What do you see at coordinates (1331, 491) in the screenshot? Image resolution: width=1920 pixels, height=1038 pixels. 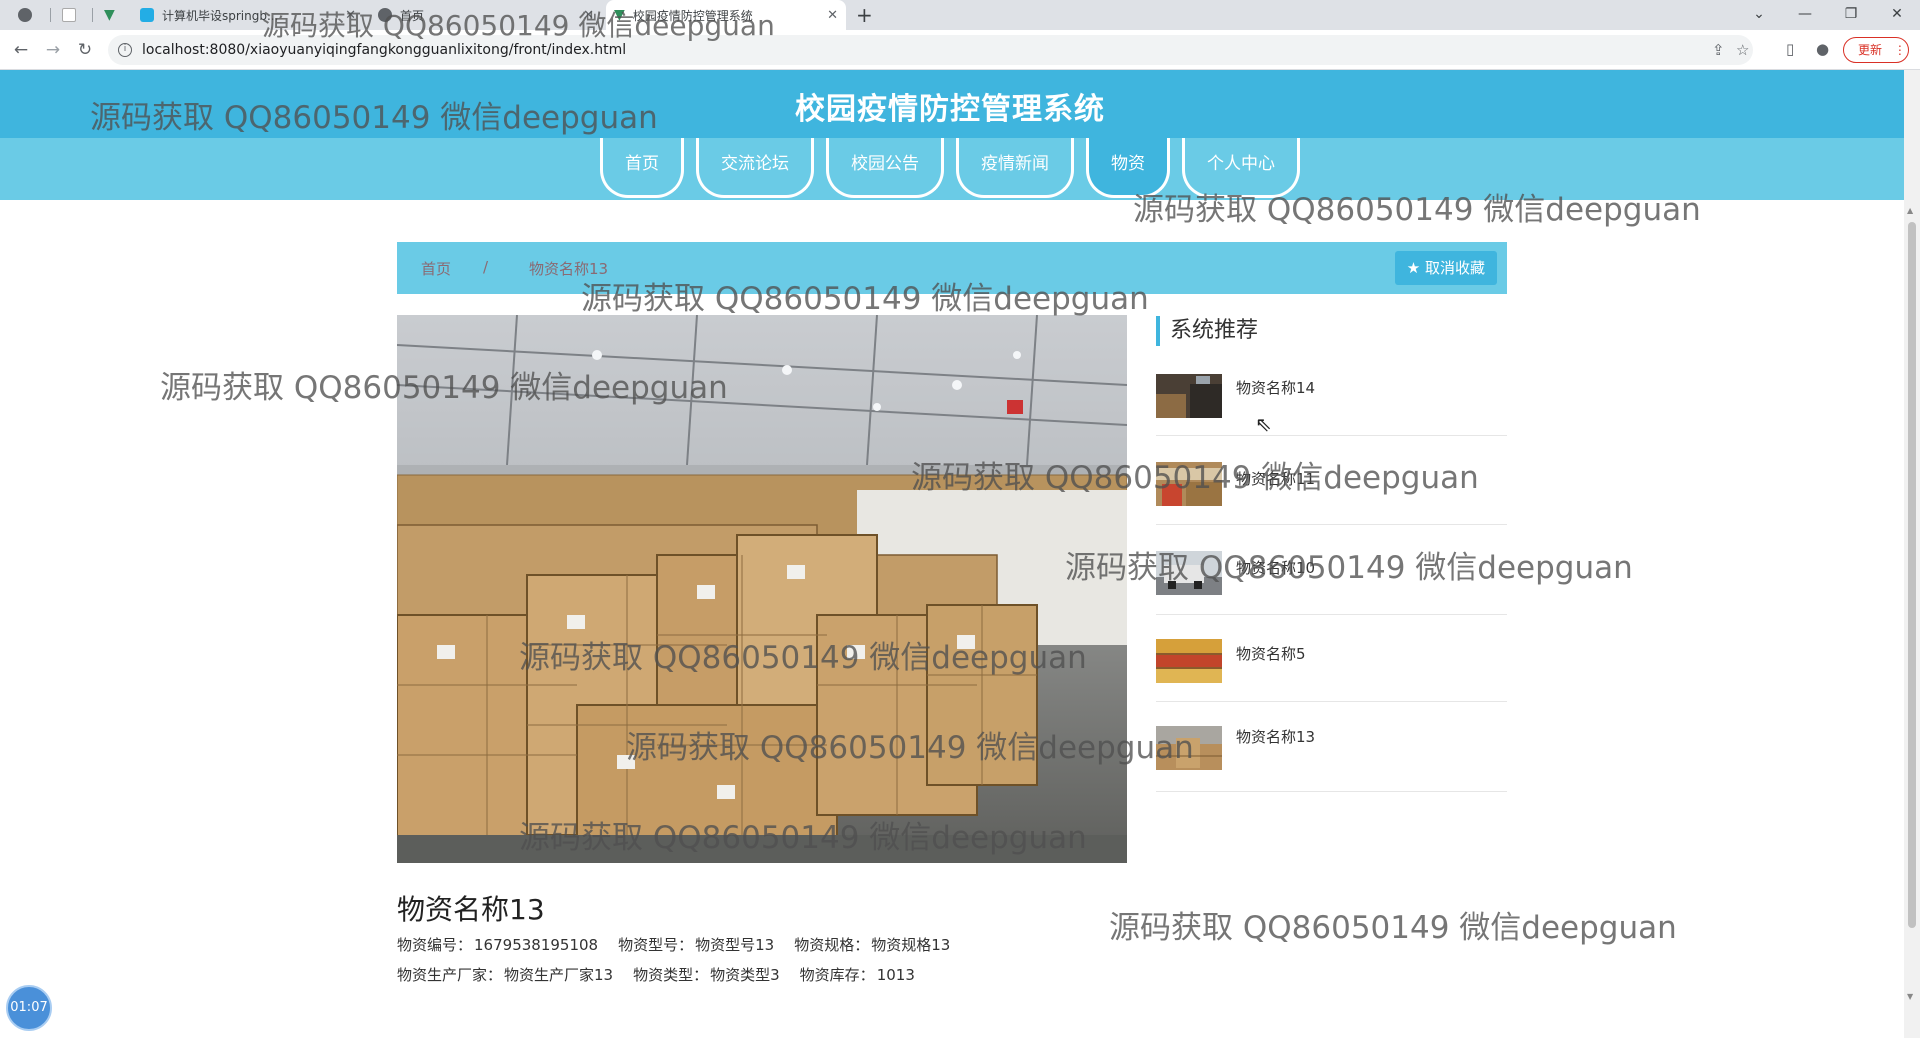 I see `recommend-item: 物资名称11` at bounding box center [1331, 491].